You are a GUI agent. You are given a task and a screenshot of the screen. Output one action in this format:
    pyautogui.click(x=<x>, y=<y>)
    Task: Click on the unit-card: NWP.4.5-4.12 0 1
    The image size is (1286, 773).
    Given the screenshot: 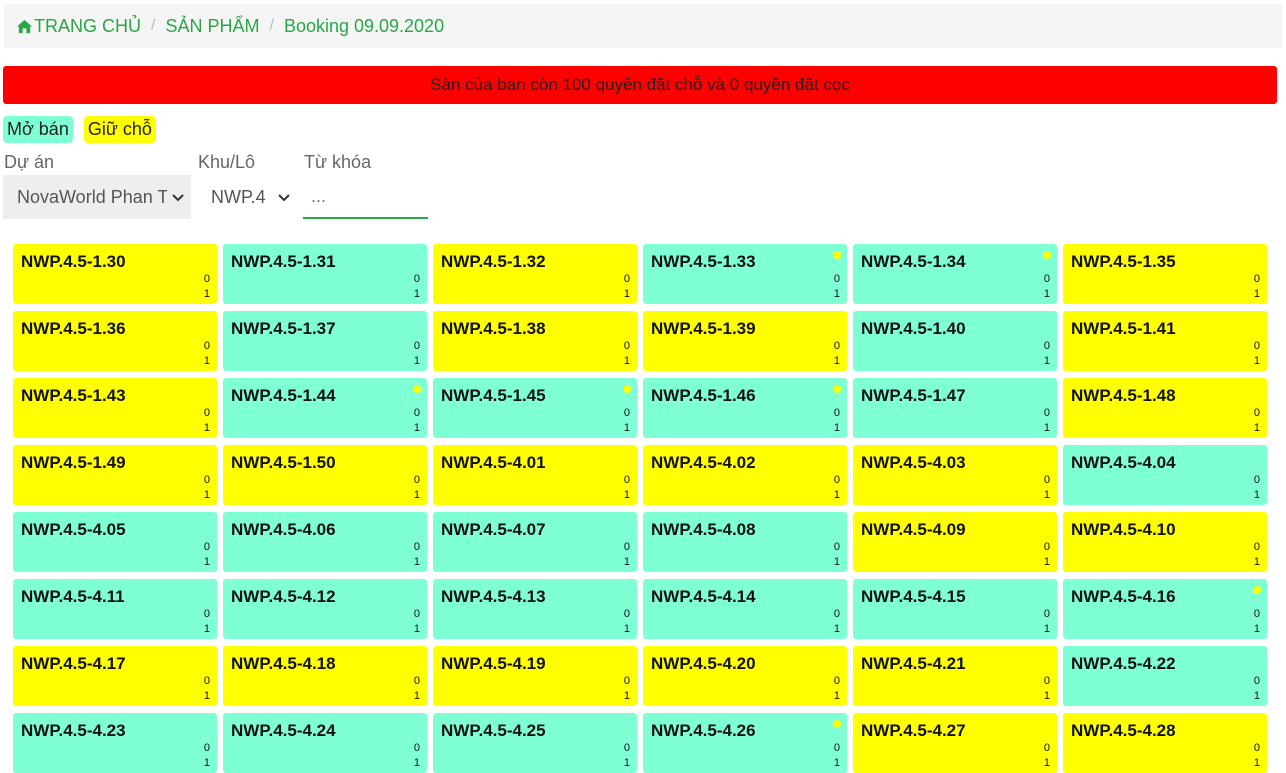 What is the action you would take?
    pyautogui.click(x=325, y=609)
    